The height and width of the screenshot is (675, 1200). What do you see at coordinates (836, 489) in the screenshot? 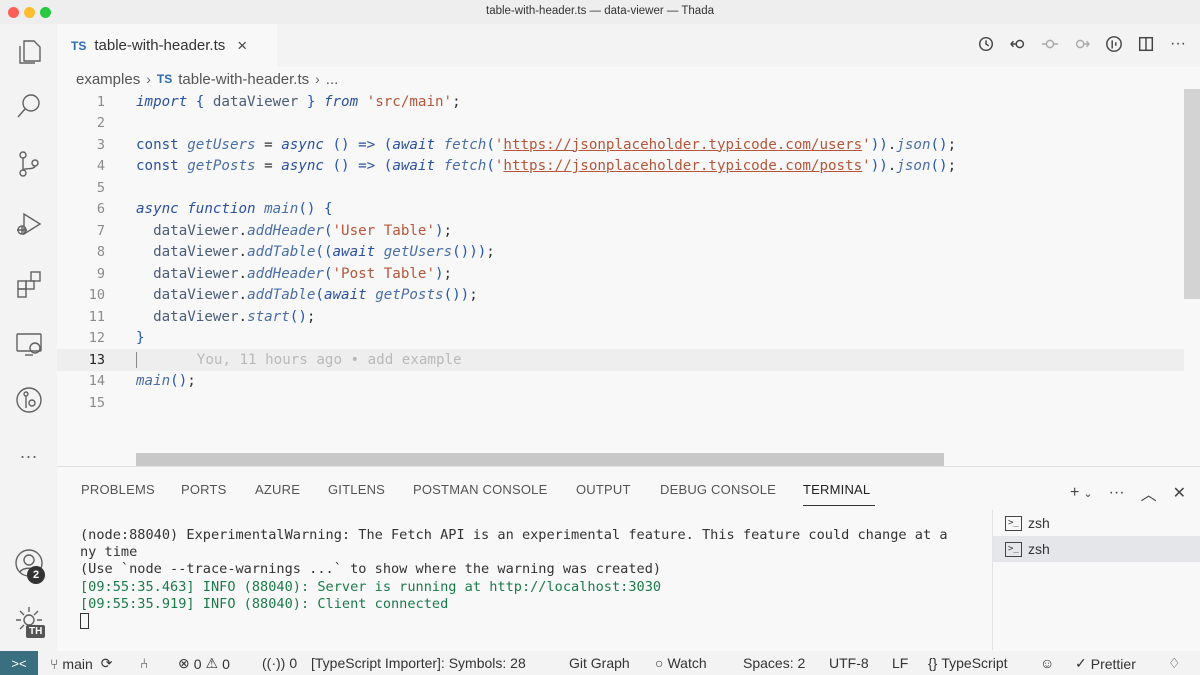
I see `tab-terminal: TERMINAL` at bounding box center [836, 489].